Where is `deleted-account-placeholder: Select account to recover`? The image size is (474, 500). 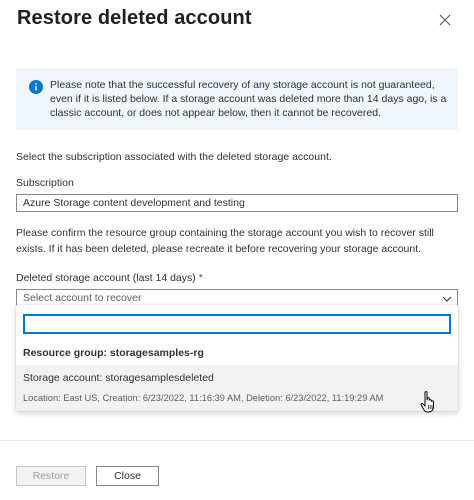
deleted-account-placeholder: Select account to recover is located at coordinates (82, 298).